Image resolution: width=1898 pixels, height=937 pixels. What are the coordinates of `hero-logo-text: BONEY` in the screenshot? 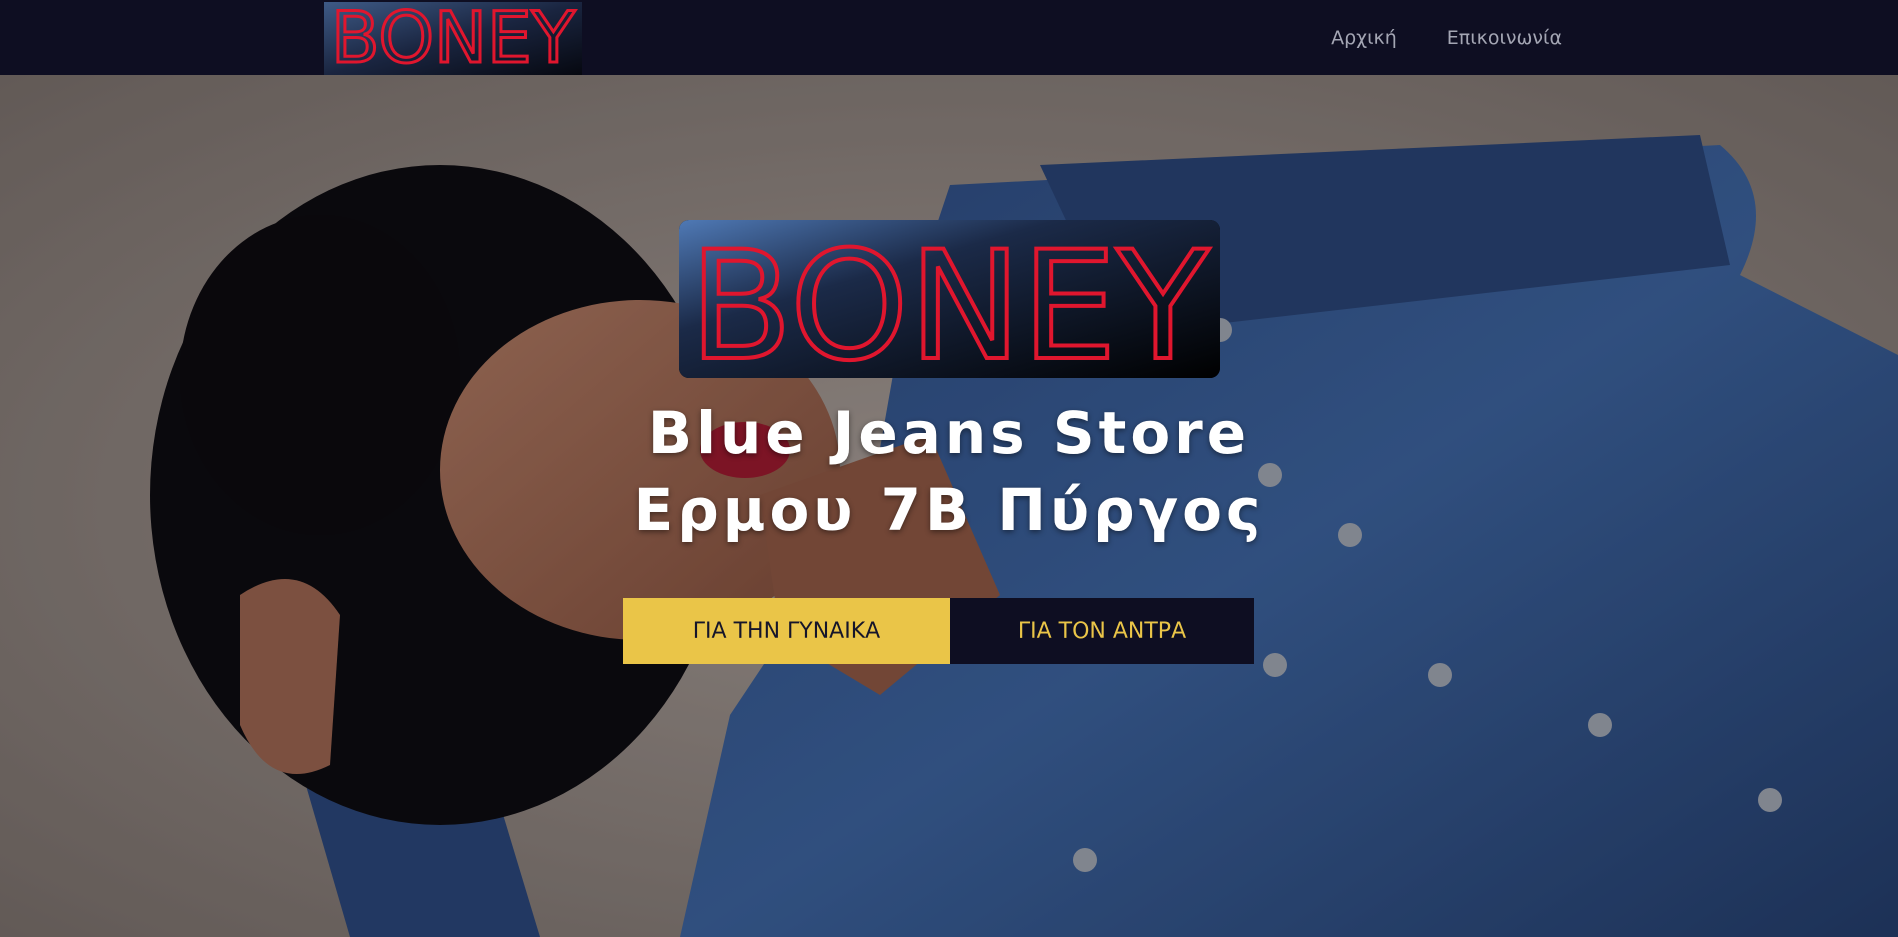 It's located at (949, 299).